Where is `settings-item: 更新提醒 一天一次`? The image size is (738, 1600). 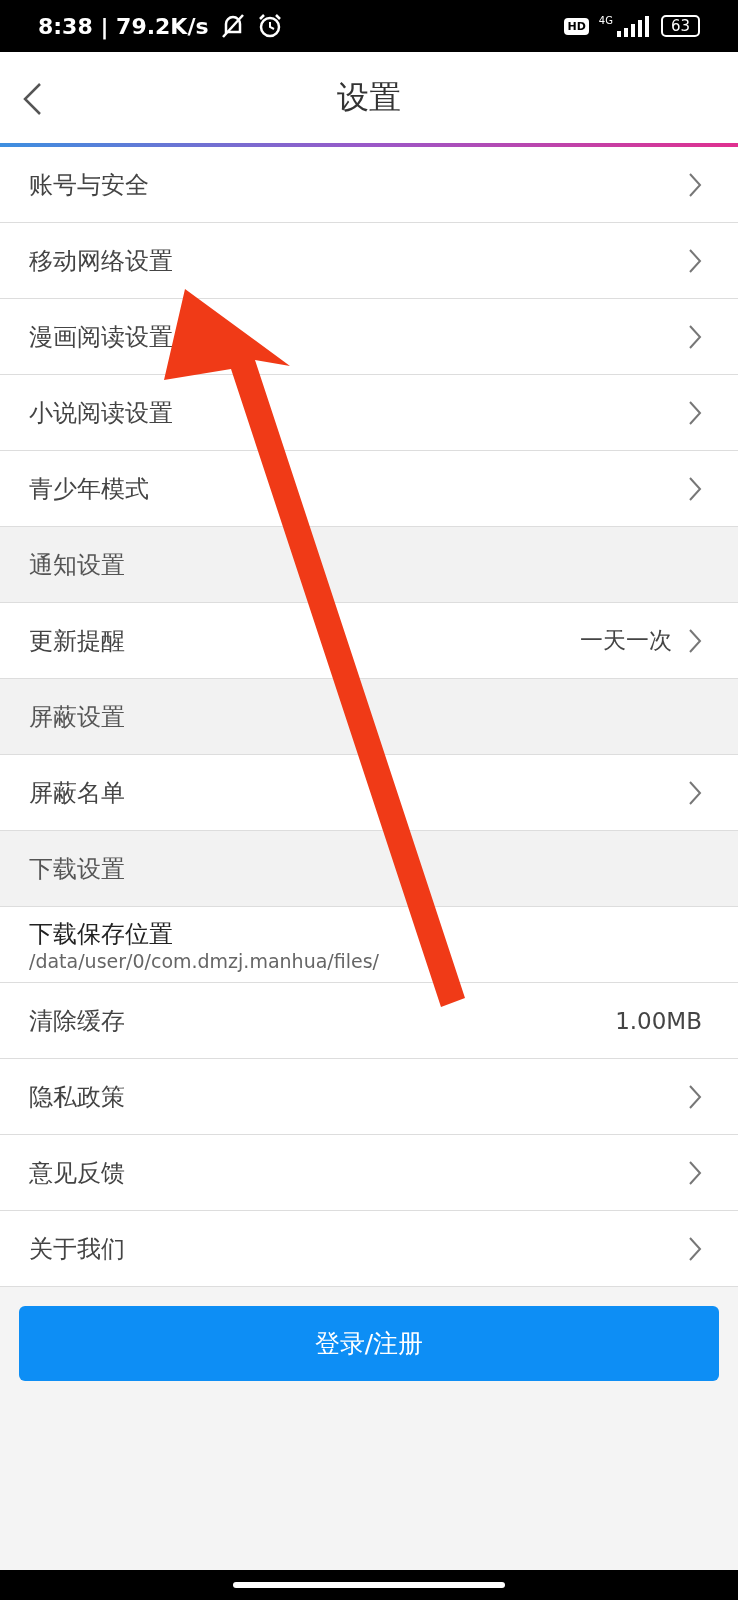
settings-item: 更新提醒 一天一次 is located at coordinates (369, 641).